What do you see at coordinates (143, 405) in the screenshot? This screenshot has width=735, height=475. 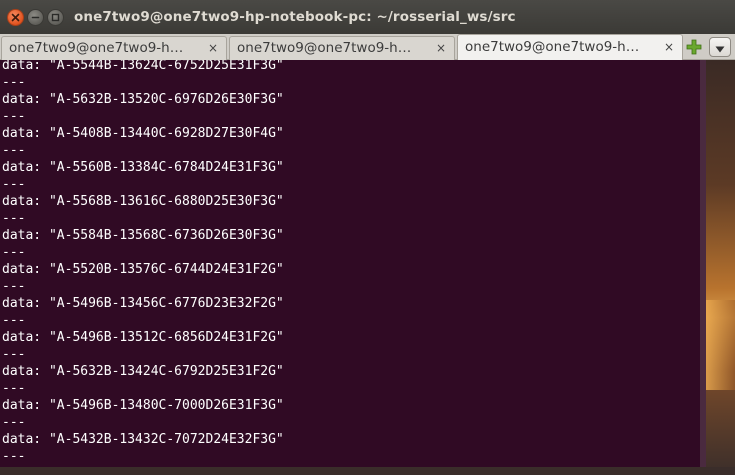 I see `terminal-data-line: data: "A-5496B-13480C-7000D26E31F3G"` at bounding box center [143, 405].